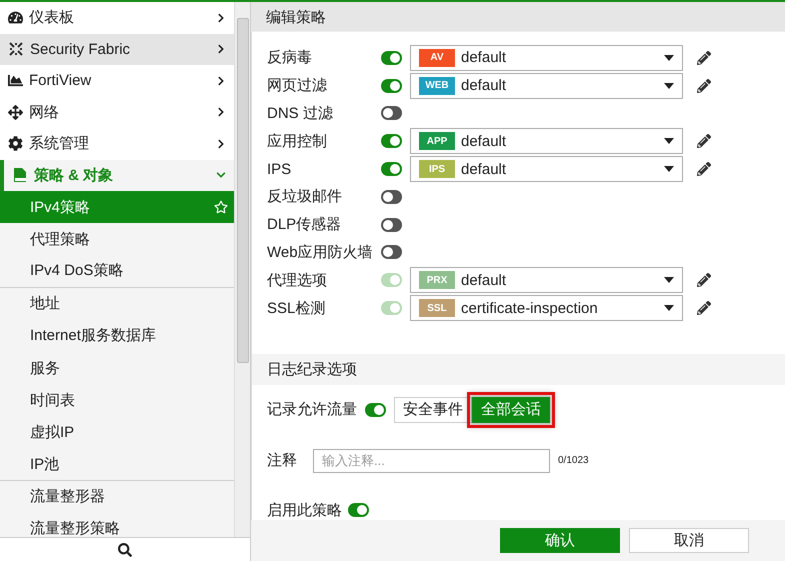 The width and height of the screenshot is (785, 561). Describe the element at coordinates (290, 58) in the screenshot. I see `field-label: 反病毒` at that location.